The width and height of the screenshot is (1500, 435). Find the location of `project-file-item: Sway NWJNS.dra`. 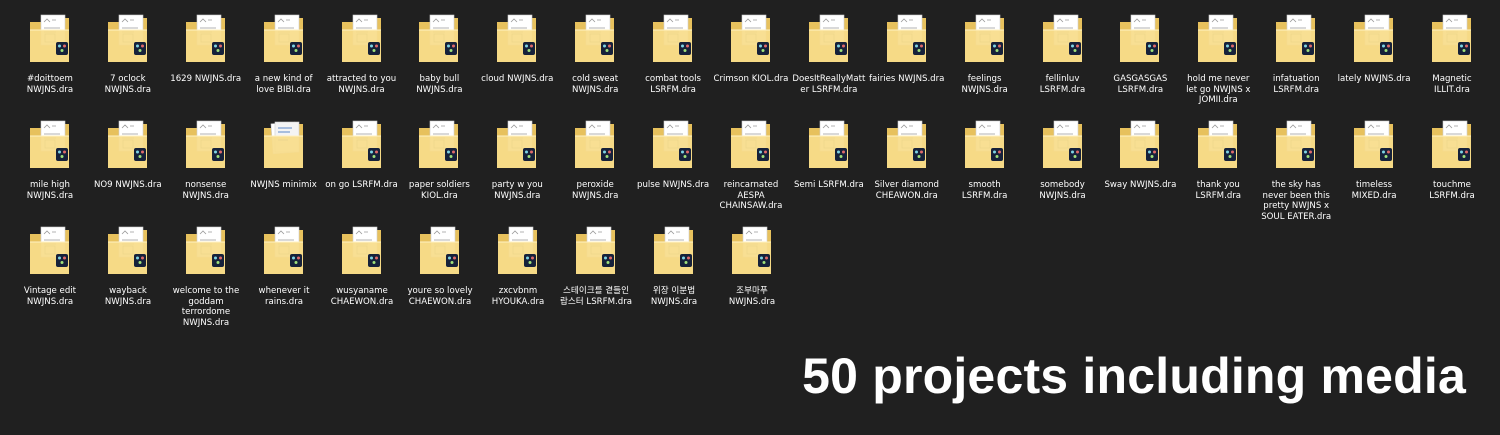

project-file-item: Sway NWJNS.dra is located at coordinates (1140, 167).